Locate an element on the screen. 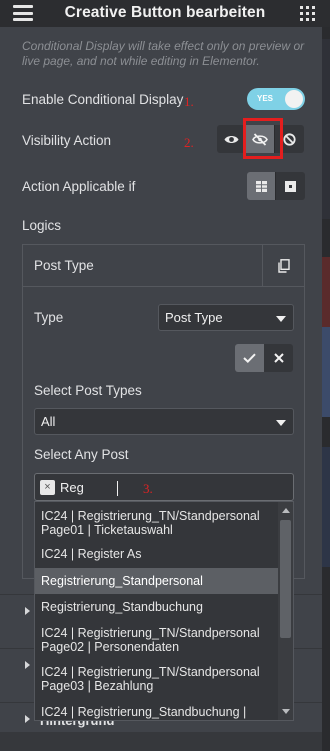  grid-icon is located at coordinates (307, 13).